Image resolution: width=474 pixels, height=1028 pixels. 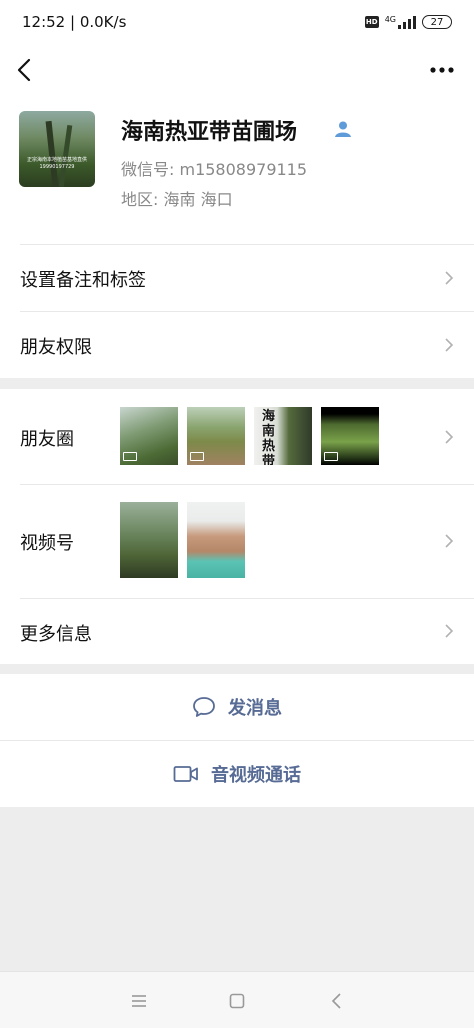 I want to click on network-label: 4G, so click(x=390, y=19).